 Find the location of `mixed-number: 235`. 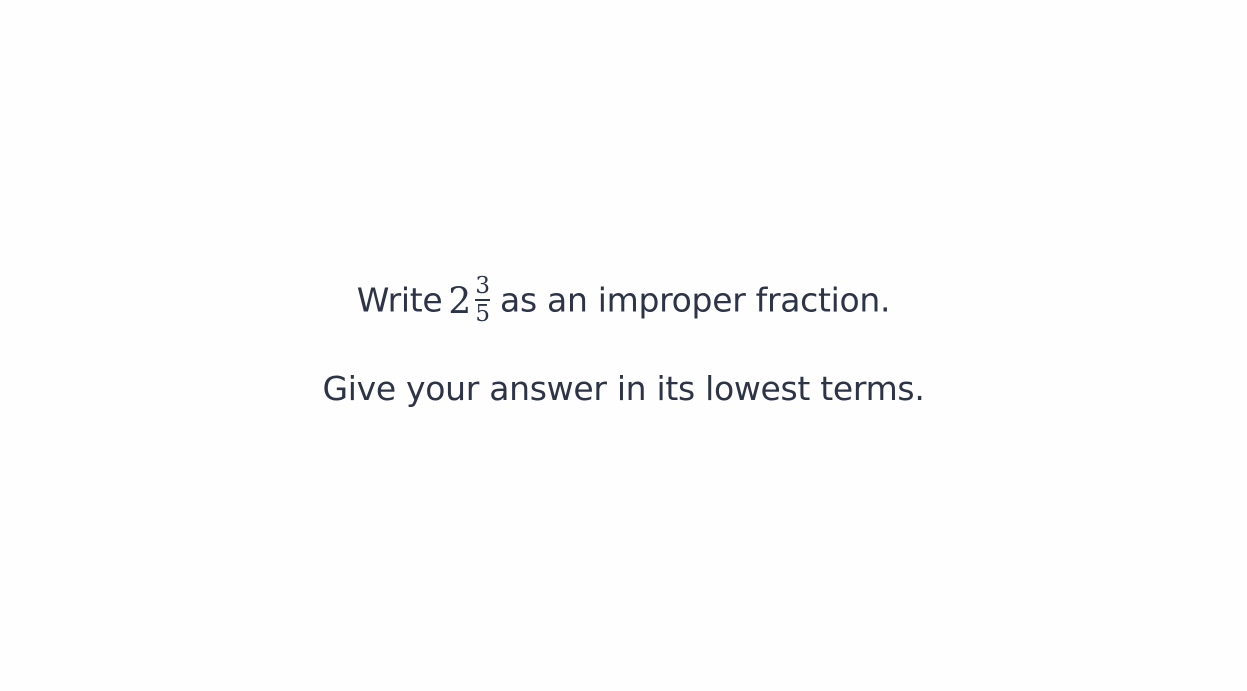

mixed-number: 235 is located at coordinates (469, 300).